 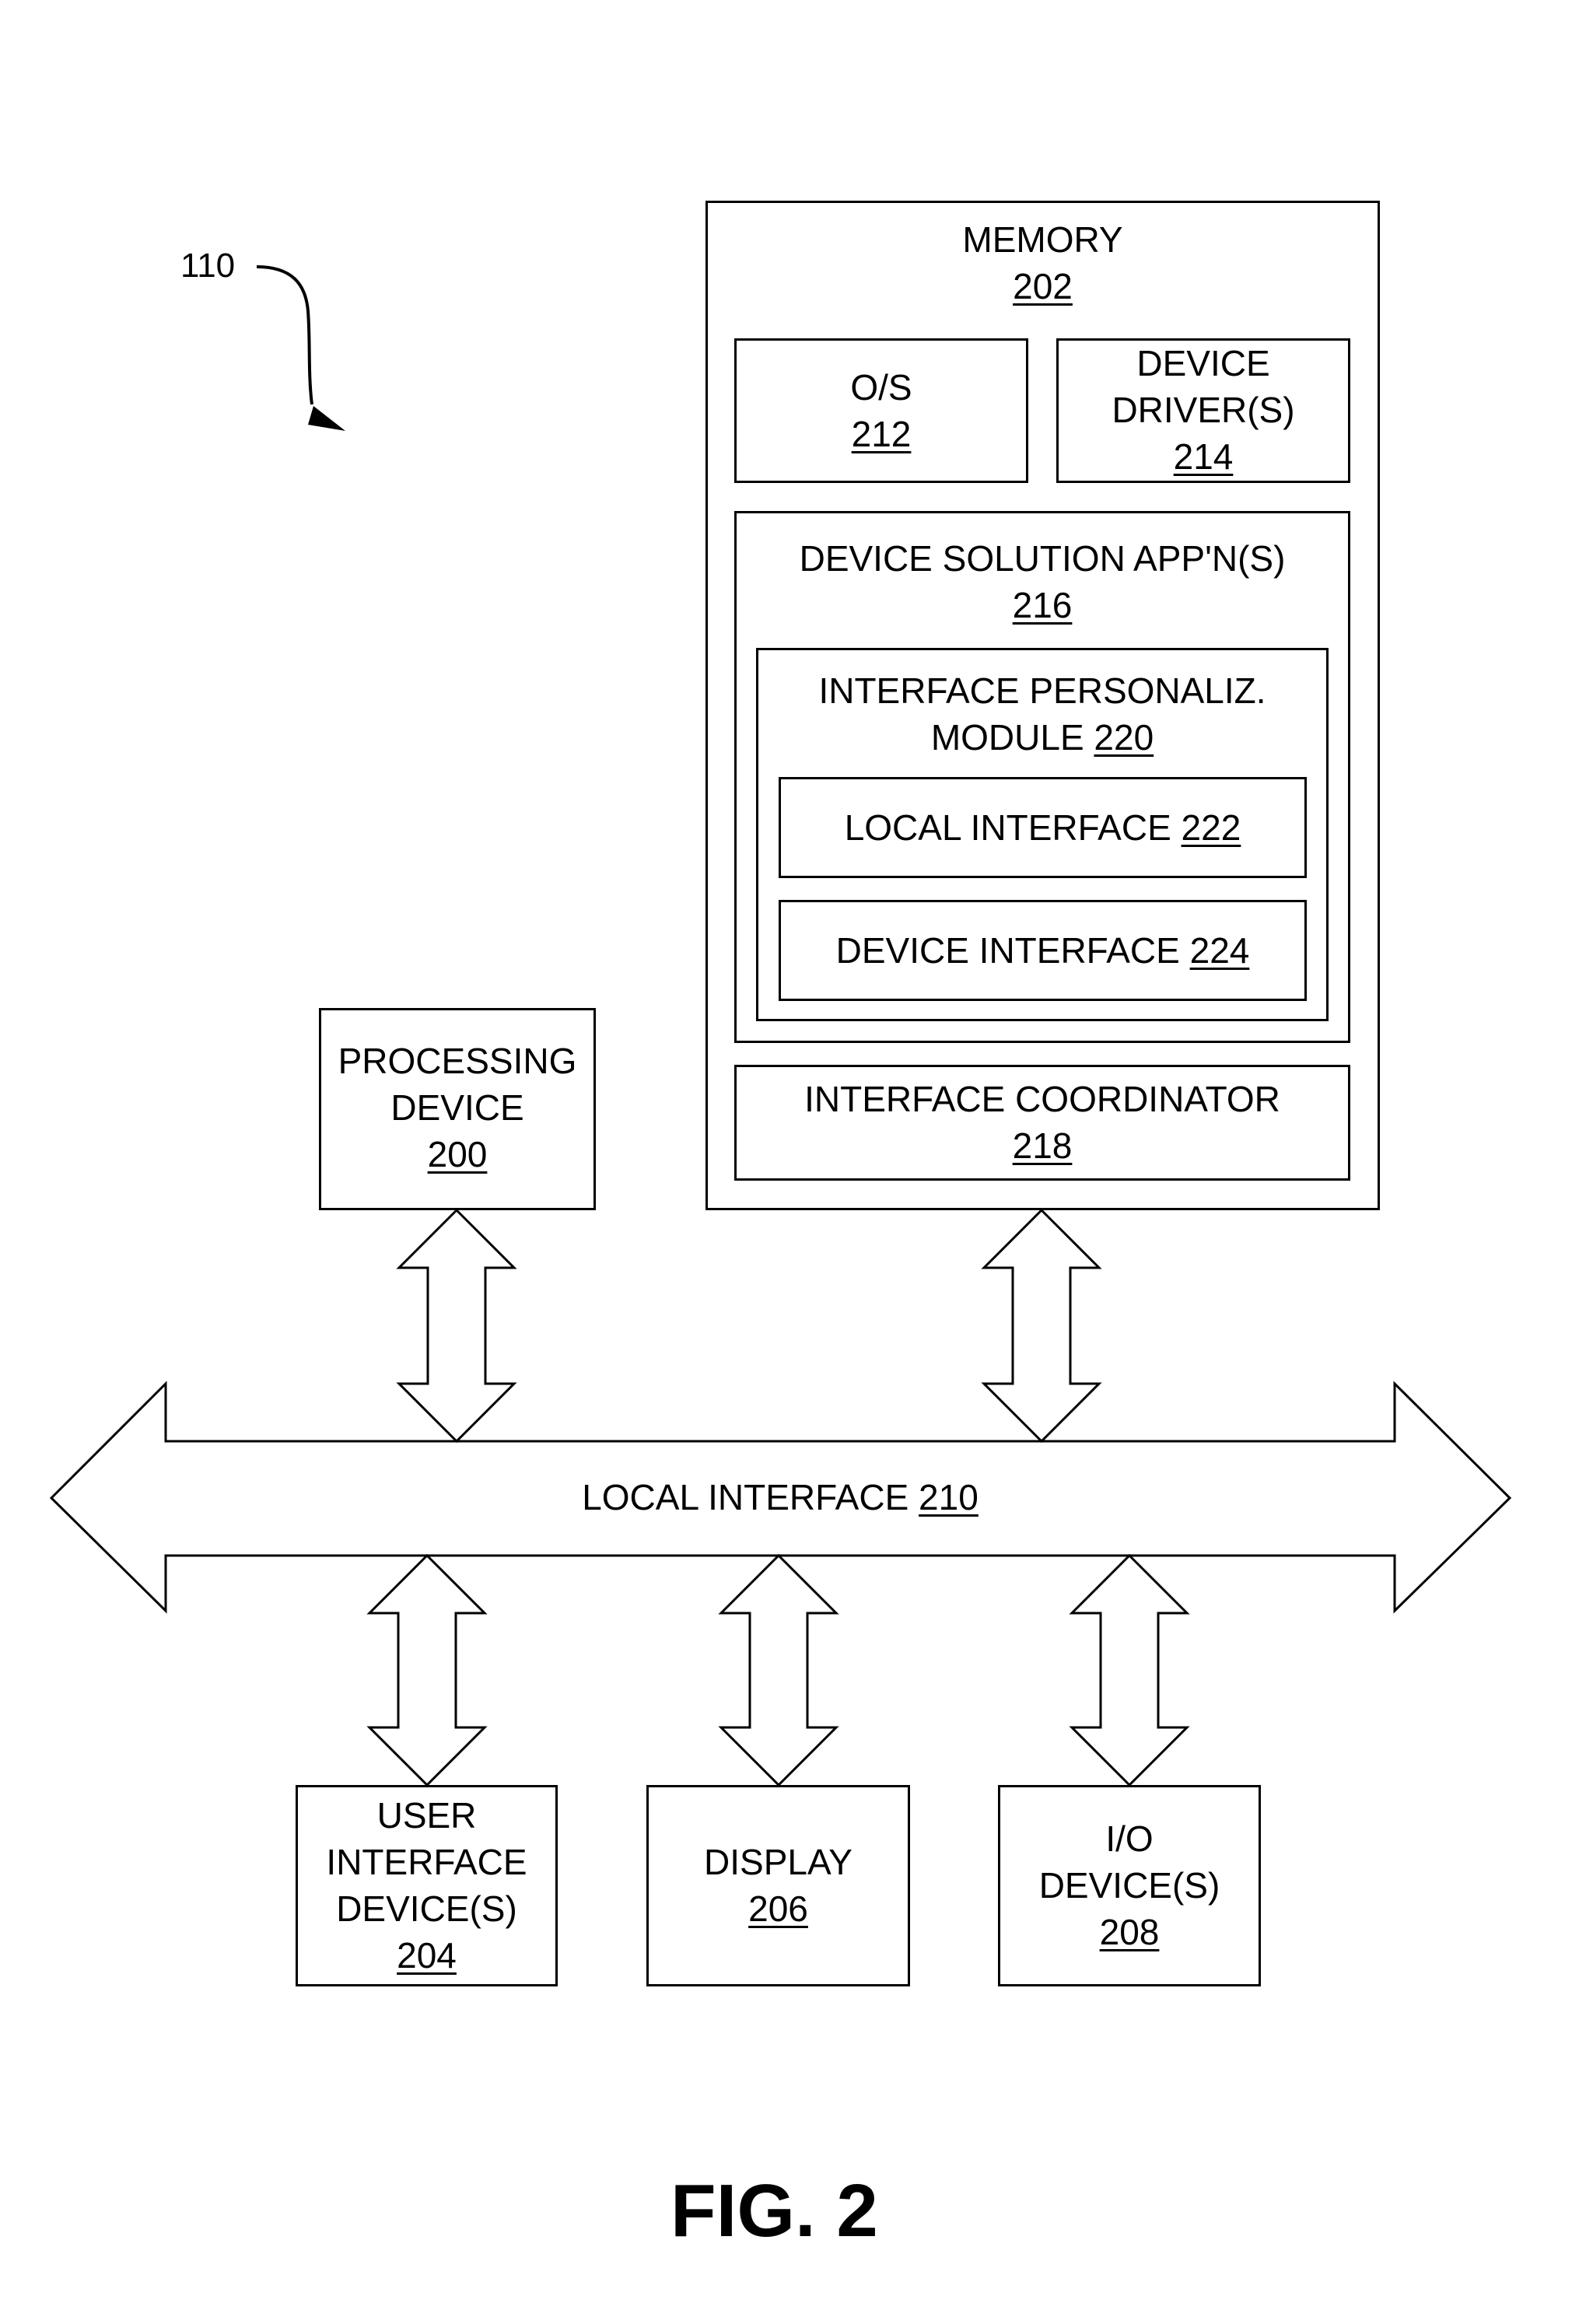 I want to click on device-solution-apps-ref: 216, so click(x=1042, y=605).